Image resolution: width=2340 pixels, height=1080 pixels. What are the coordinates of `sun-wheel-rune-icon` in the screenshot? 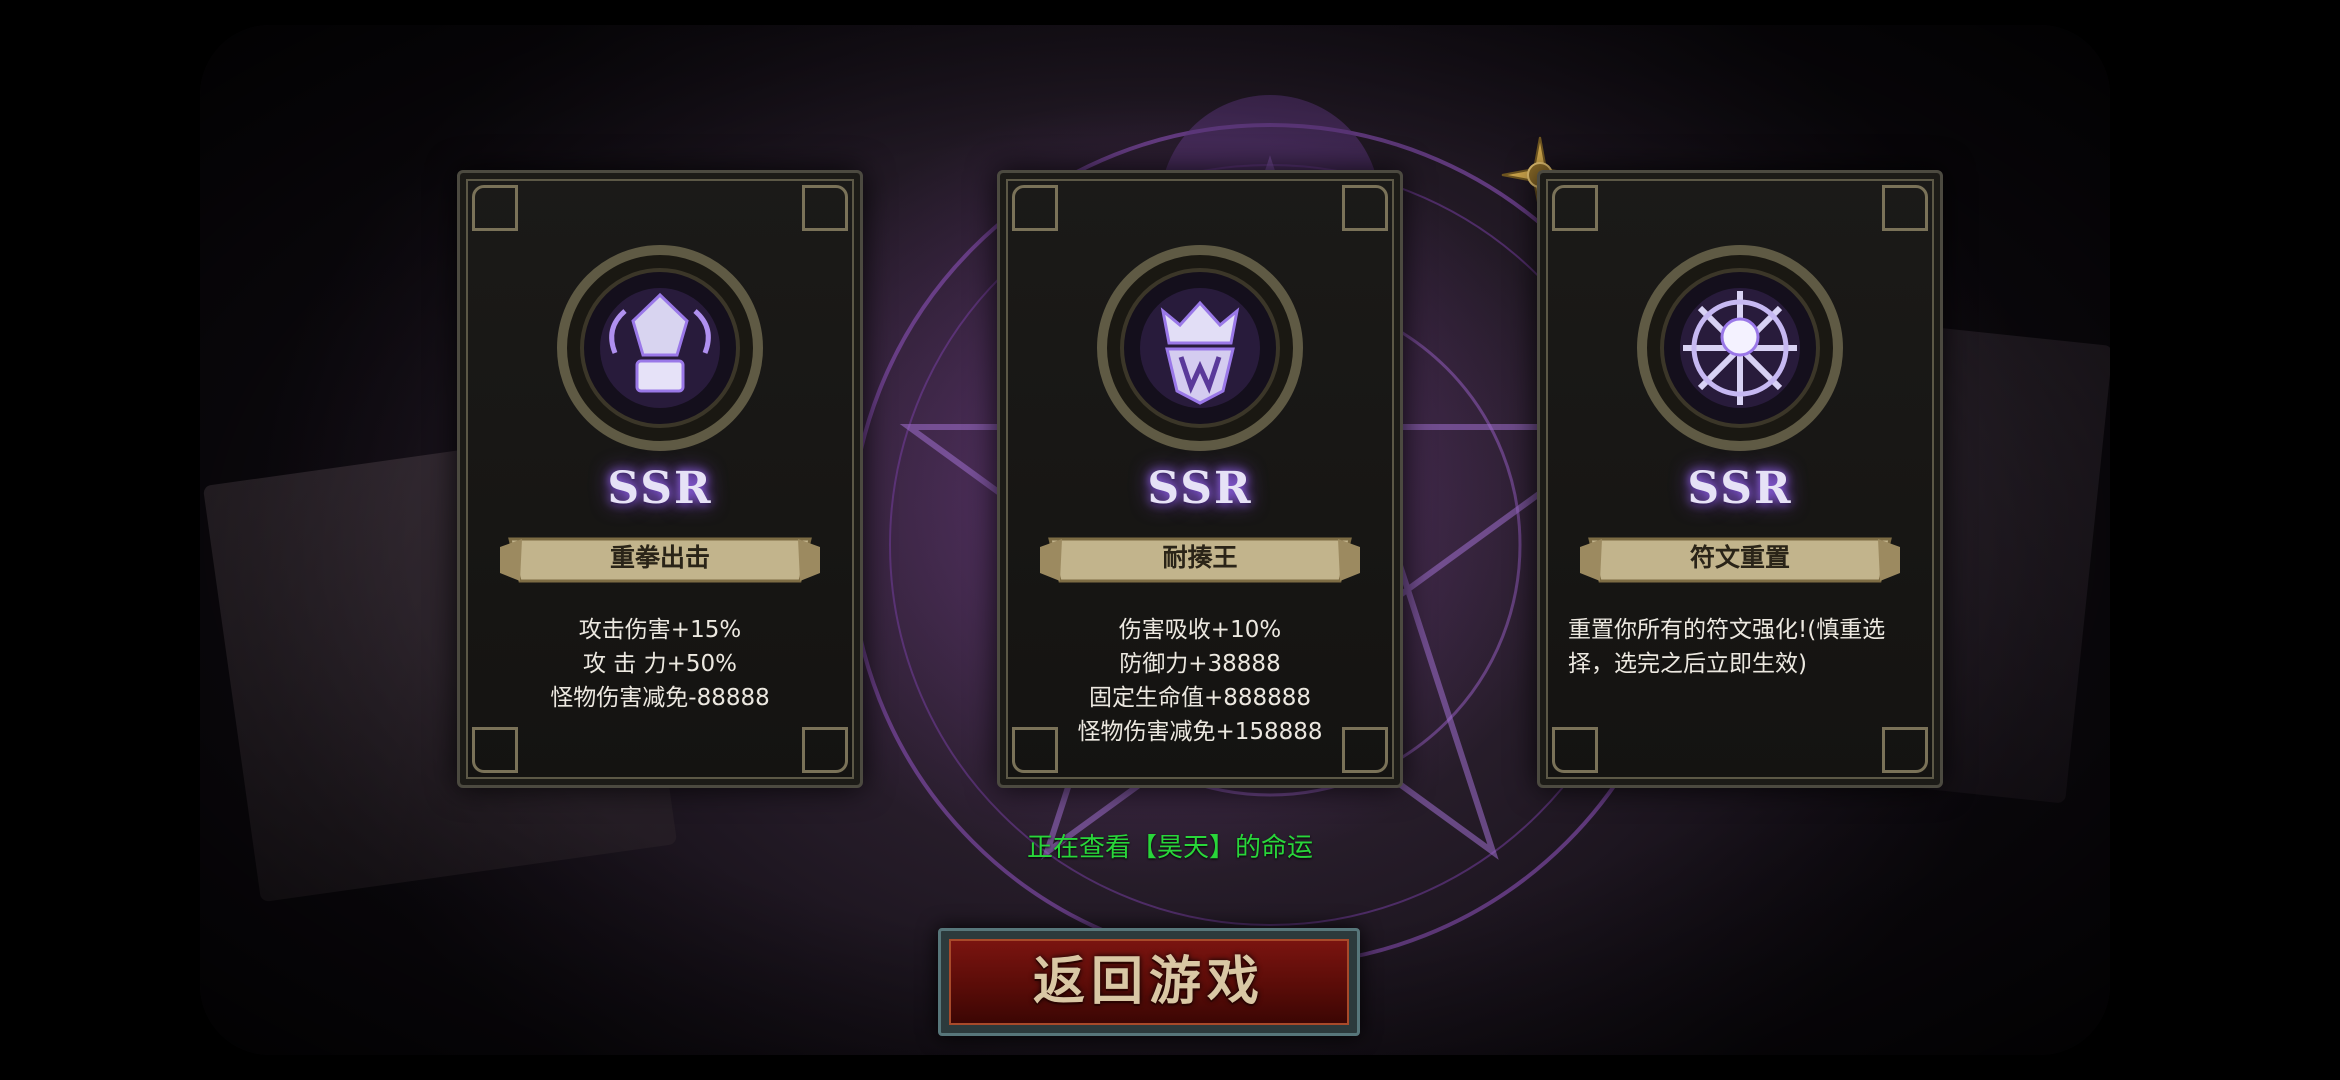 It's located at (1740, 348).